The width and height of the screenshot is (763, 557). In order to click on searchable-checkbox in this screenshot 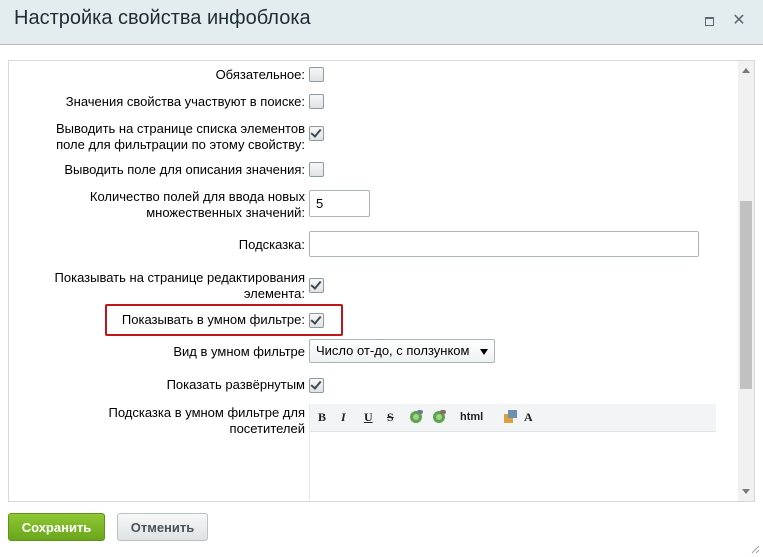, I will do `click(316, 101)`.